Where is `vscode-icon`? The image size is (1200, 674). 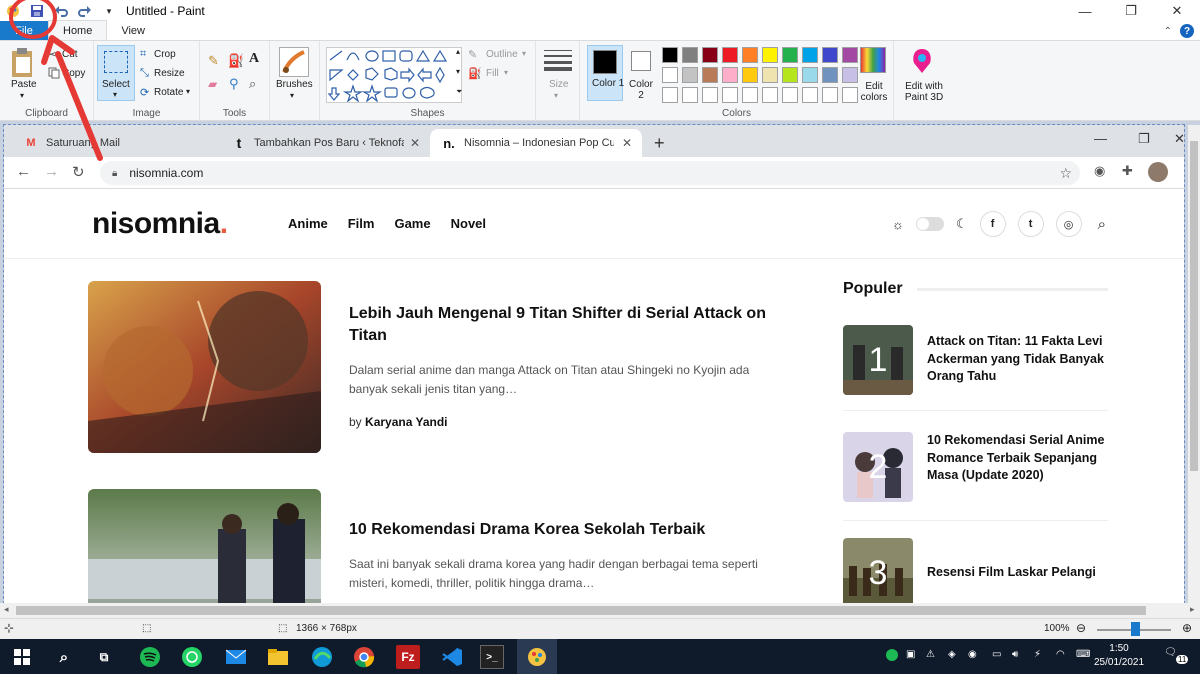 vscode-icon is located at coordinates (452, 657).